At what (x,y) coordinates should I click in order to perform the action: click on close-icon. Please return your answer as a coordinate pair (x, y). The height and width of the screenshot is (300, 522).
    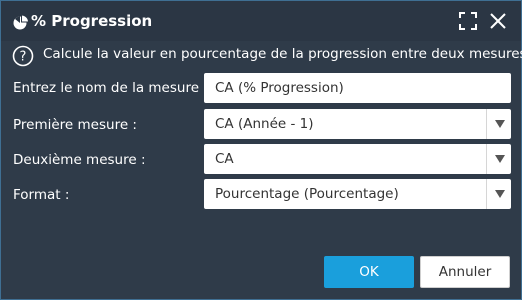
    Looking at the image, I should click on (498, 21).